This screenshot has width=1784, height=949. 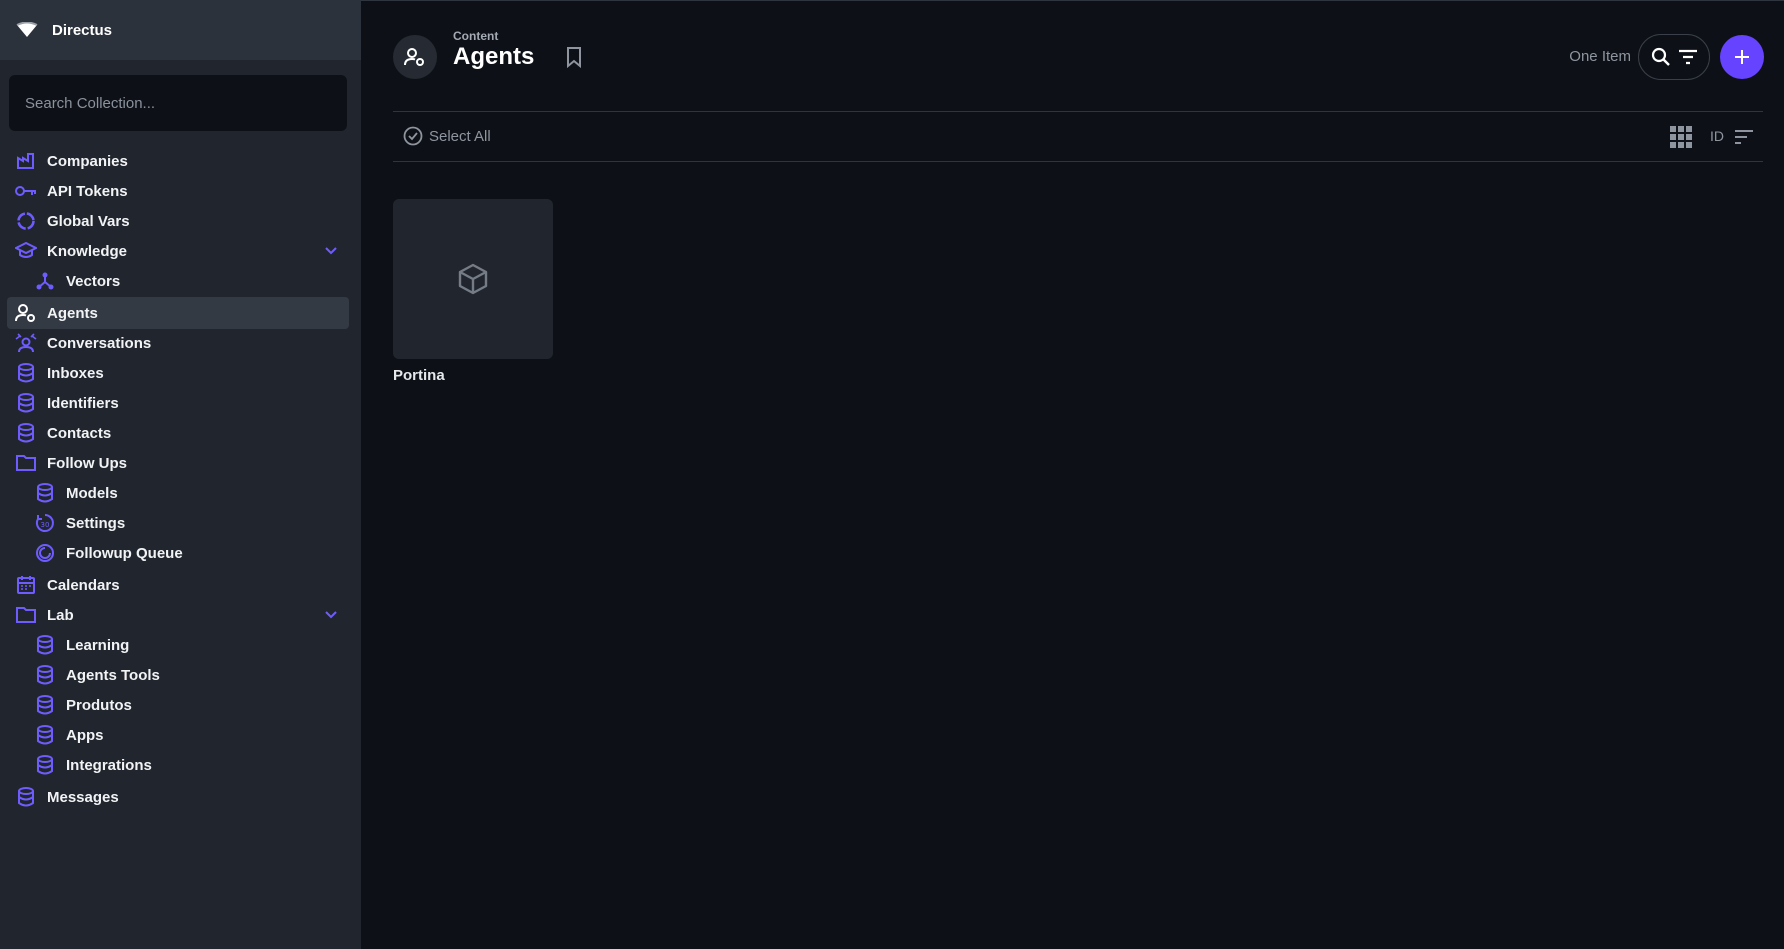 I want to click on sidebar-item-label: Inboxes, so click(x=75, y=373).